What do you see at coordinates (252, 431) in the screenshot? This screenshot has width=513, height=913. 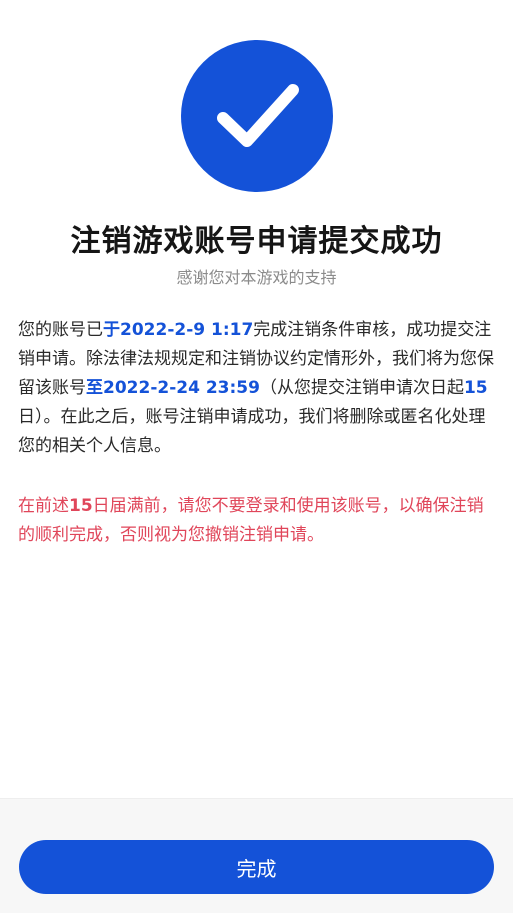 I see `info-text-4: 日）。在此之后，账号注销申请成功，我们将删除或匿名化处理您的相关个人信息。` at bounding box center [252, 431].